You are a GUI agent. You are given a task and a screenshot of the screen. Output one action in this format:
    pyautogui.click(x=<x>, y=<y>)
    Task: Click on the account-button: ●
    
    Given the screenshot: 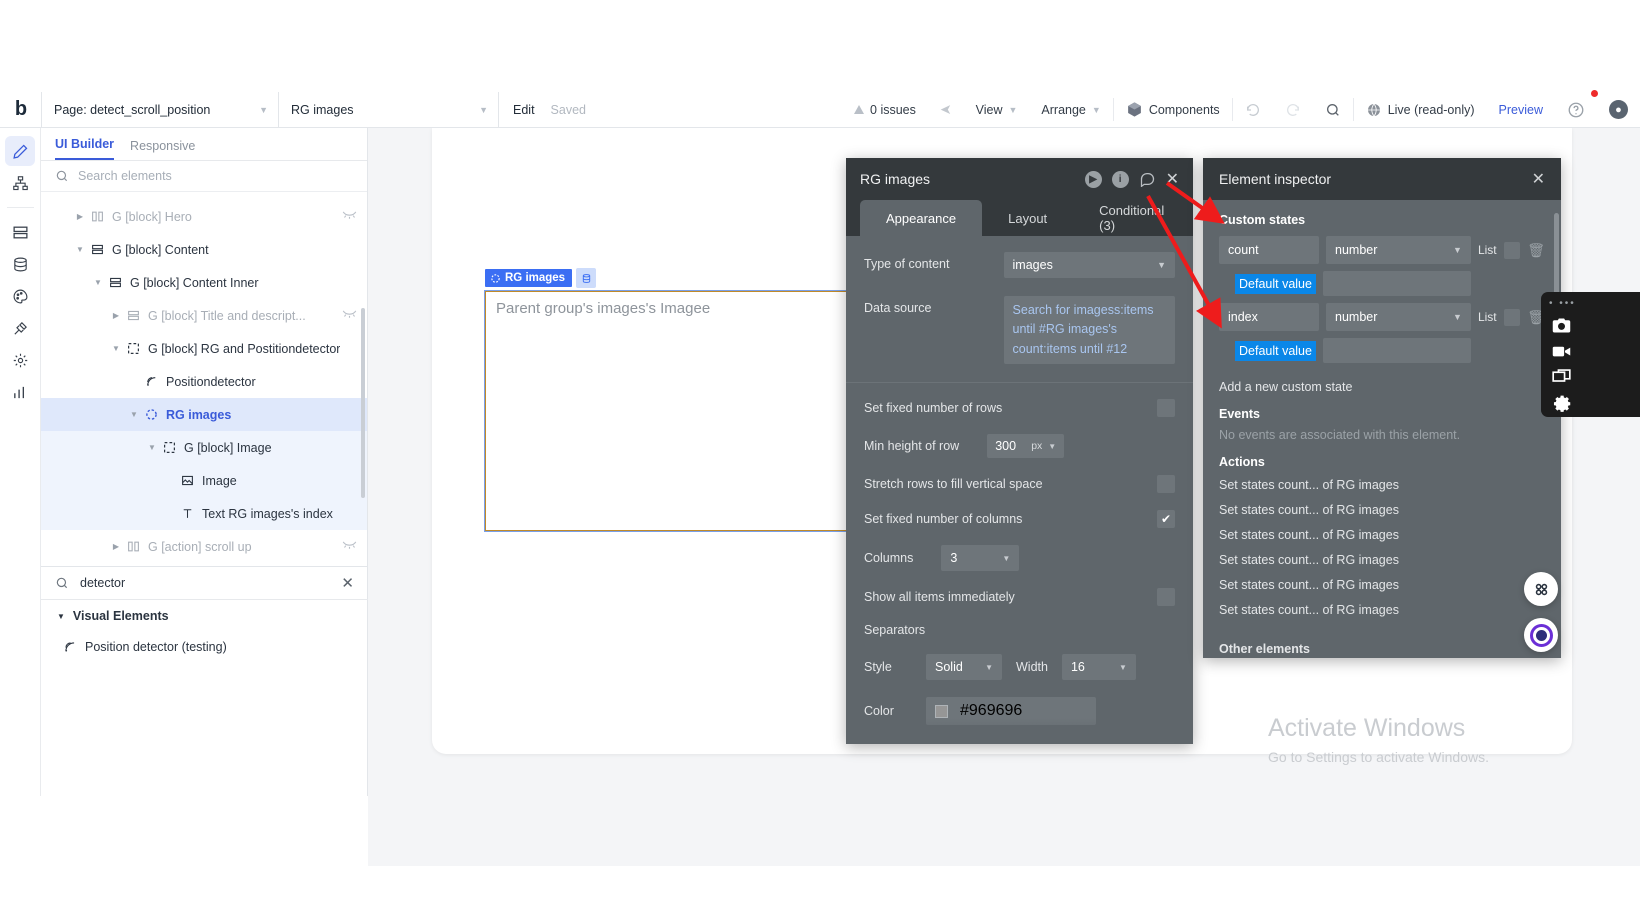 What is the action you would take?
    pyautogui.click(x=1618, y=109)
    